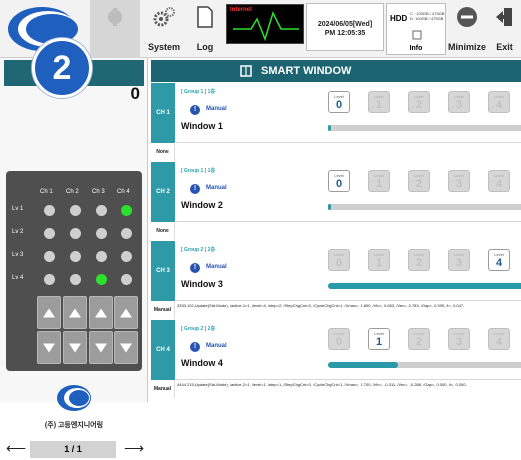 This screenshot has width=521, height=460. Describe the element at coordinates (46, 192) in the screenshot. I see `channel-header-1: Ch 1` at that location.